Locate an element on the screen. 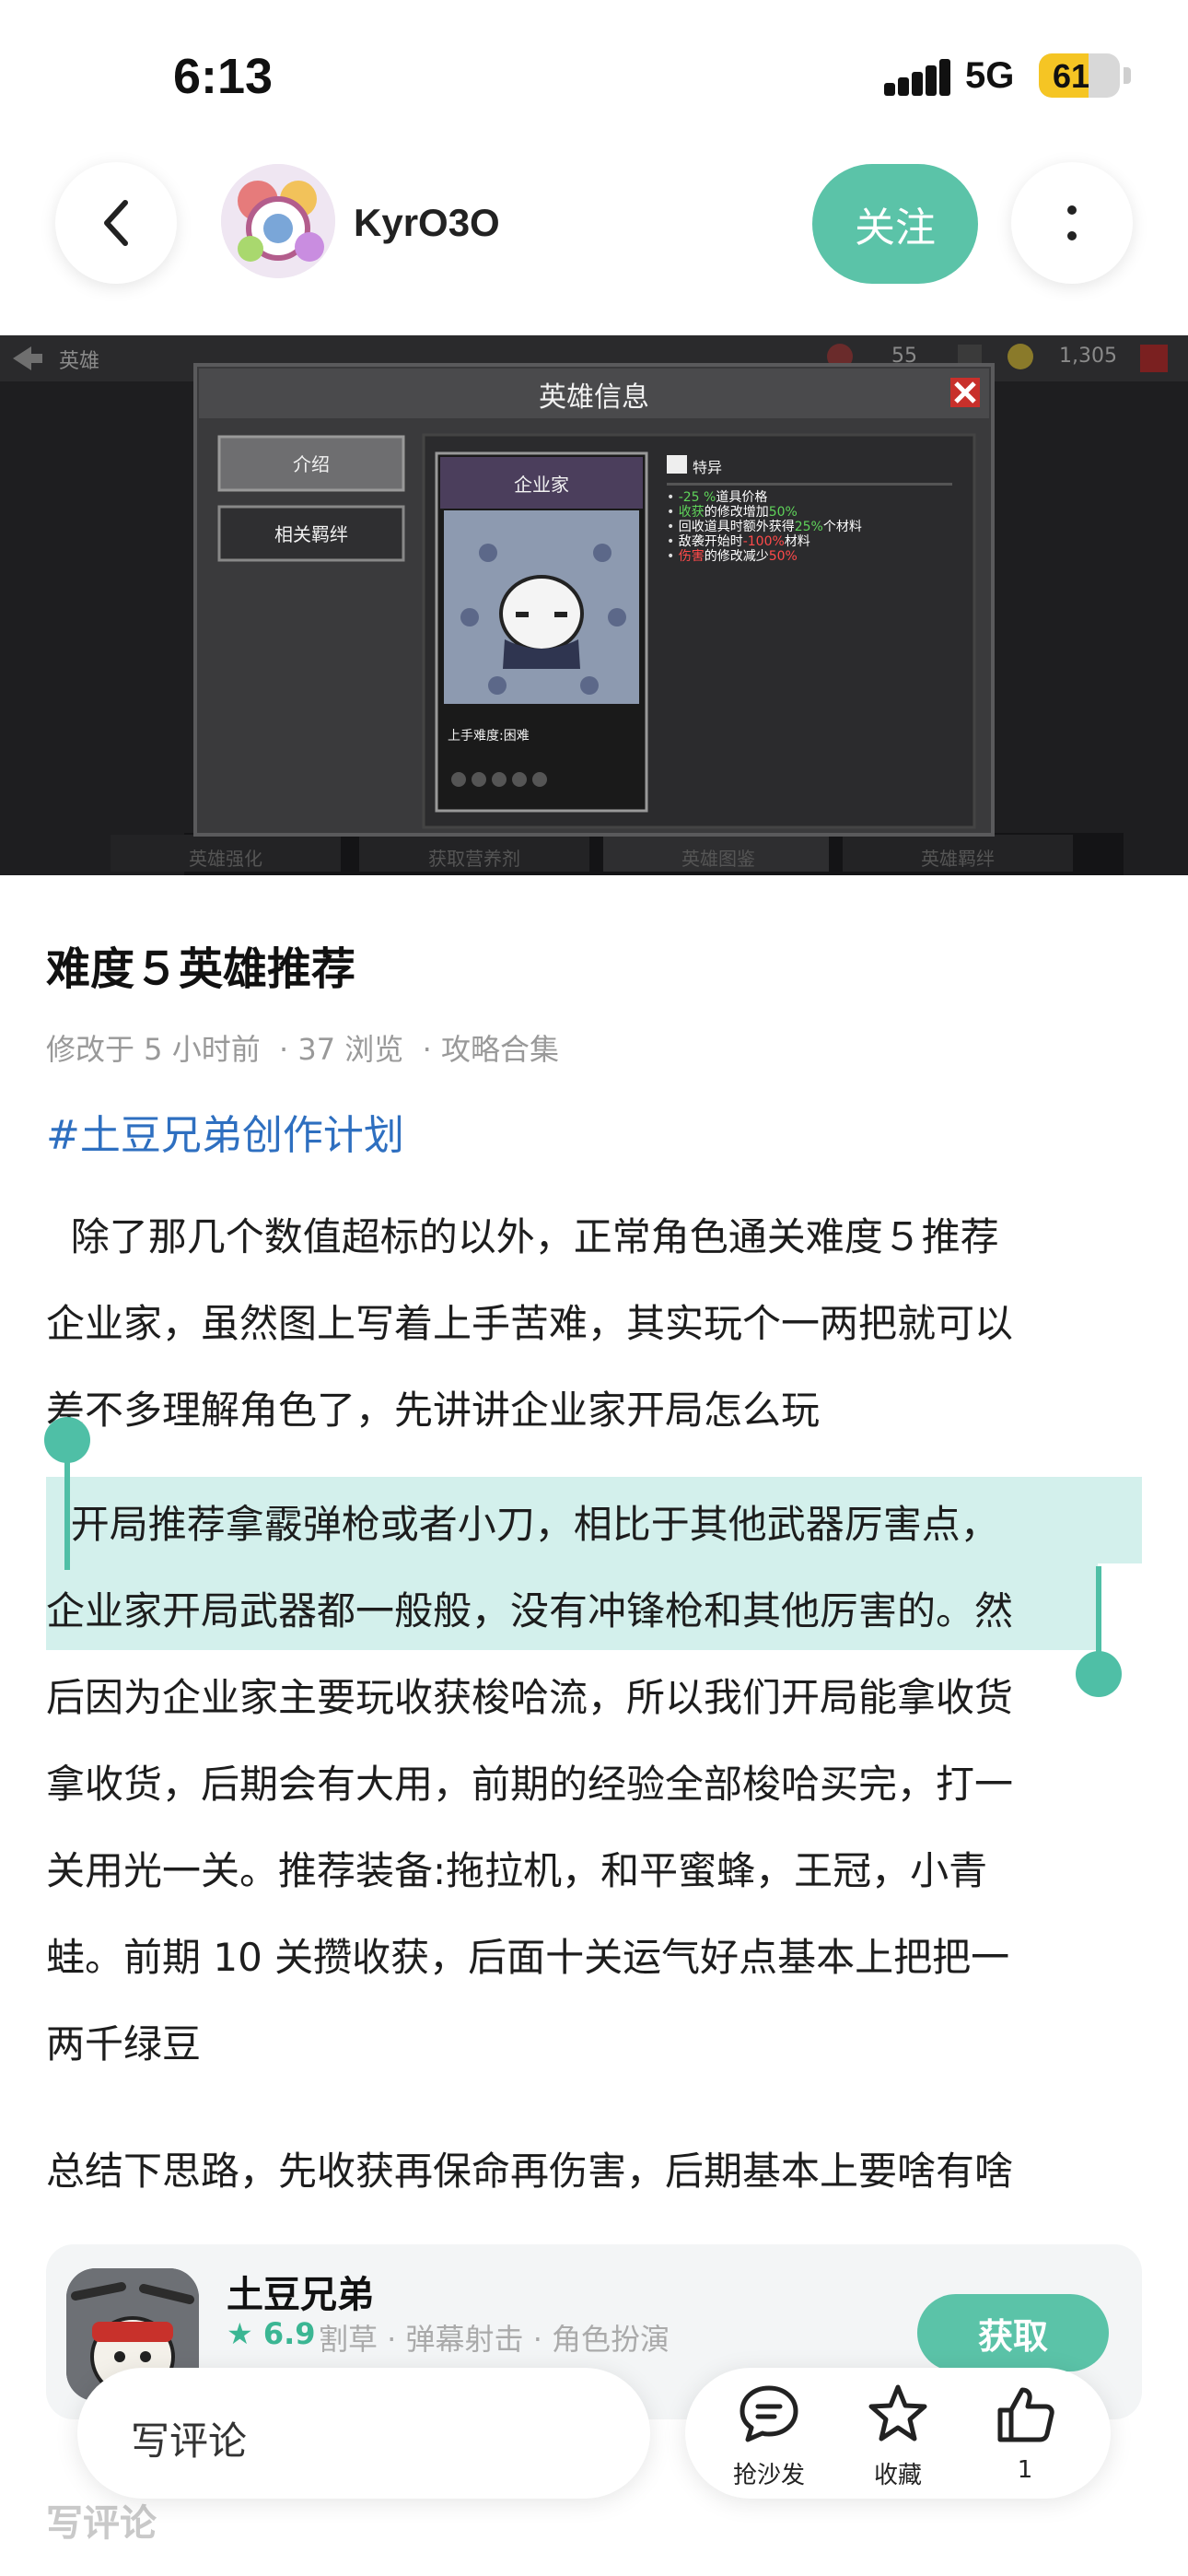 Image resolution: width=1188 pixels, height=2576 pixels. p2-line-1: 开局推荐拿霰弹枪或者小刀，相比于其他武器厉害点， is located at coordinates (522, 1524).